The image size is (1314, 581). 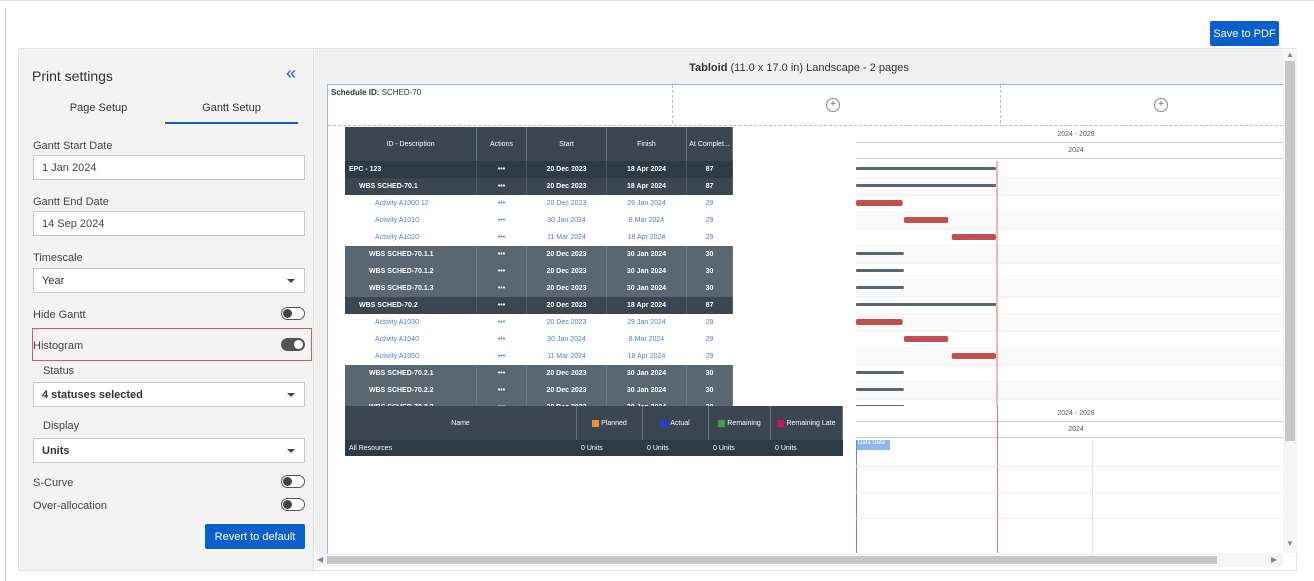 I want to click on timescale-select: Year, so click(x=169, y=280).